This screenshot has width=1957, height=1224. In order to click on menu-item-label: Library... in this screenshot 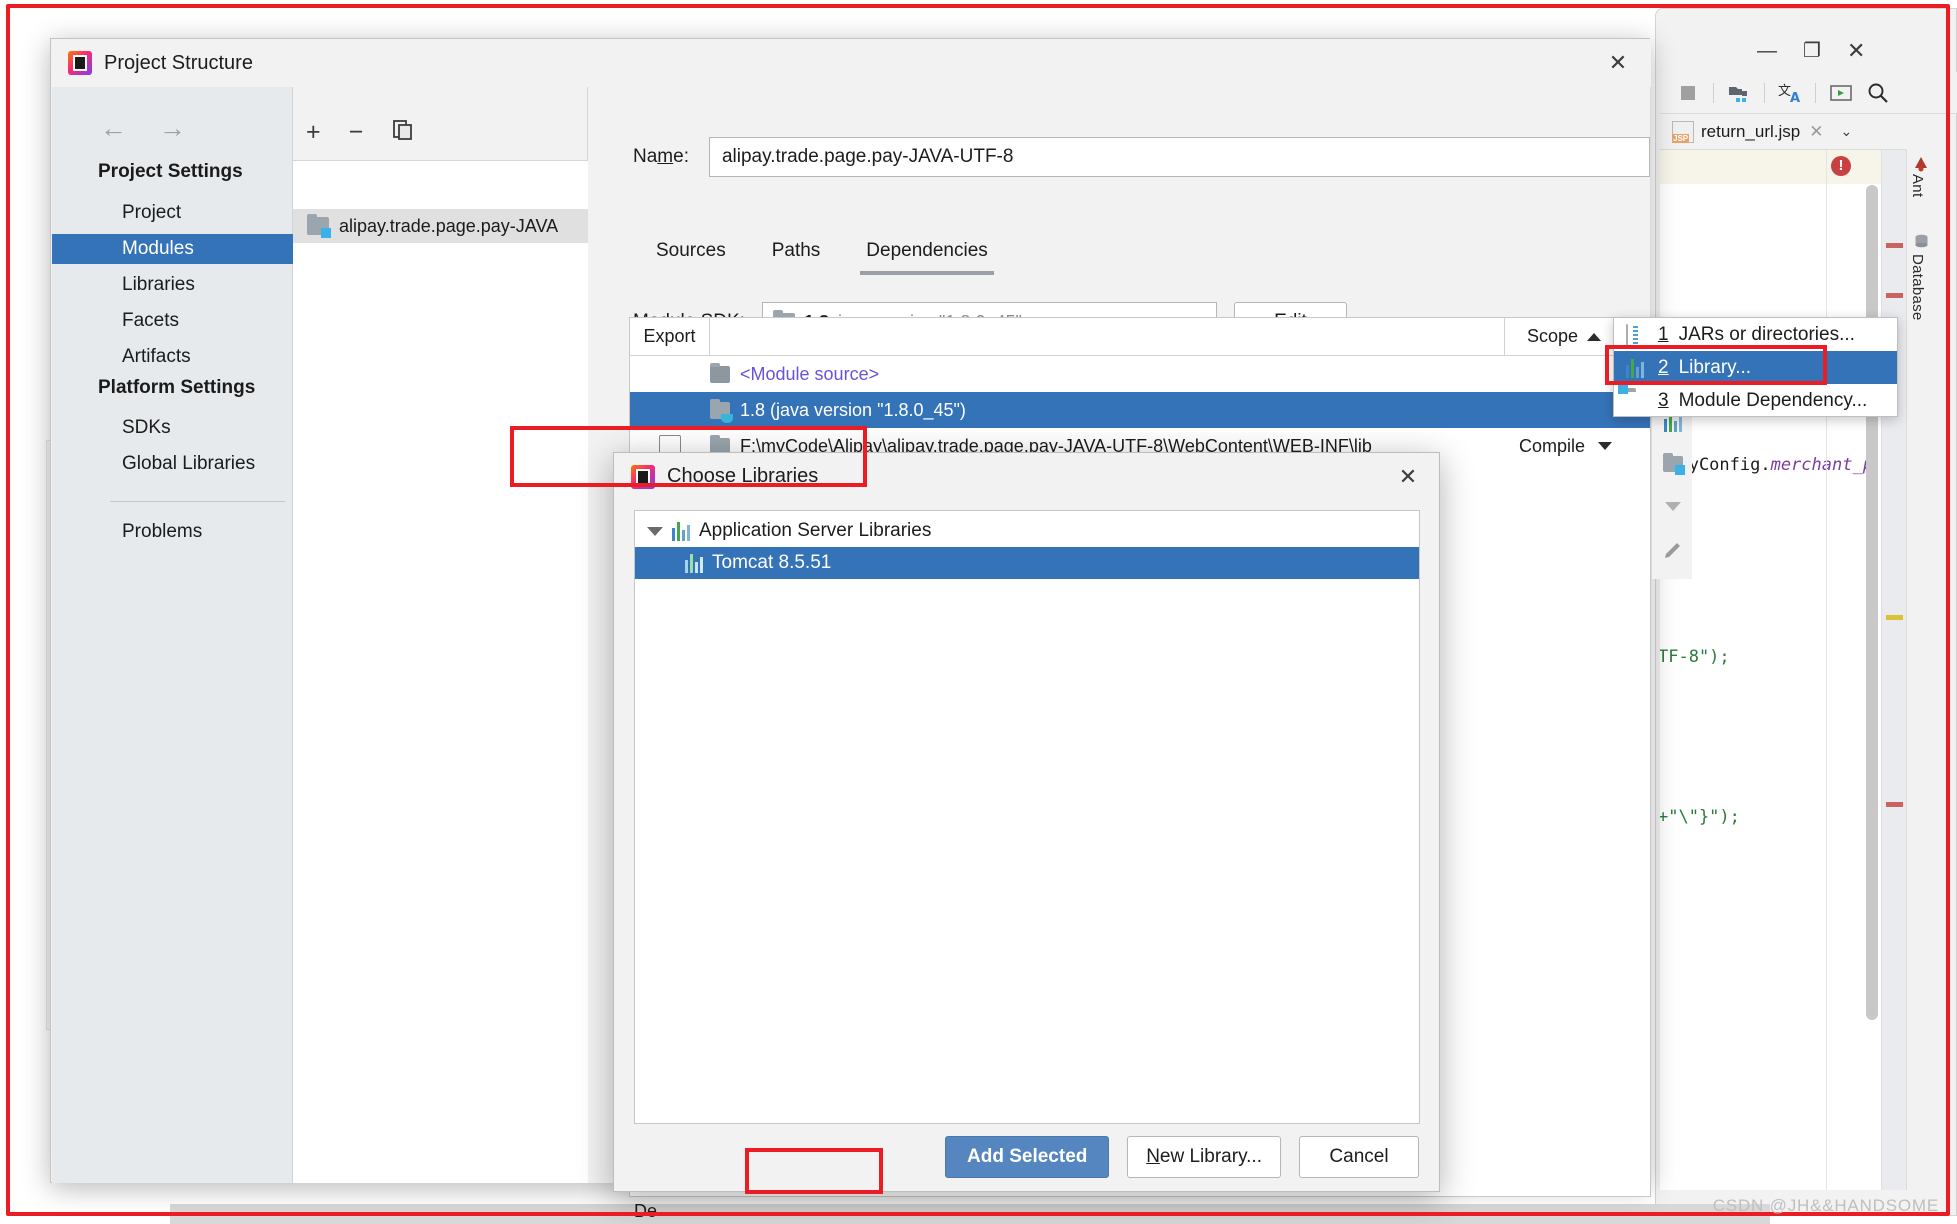, I will do `click(1715, 367)`.